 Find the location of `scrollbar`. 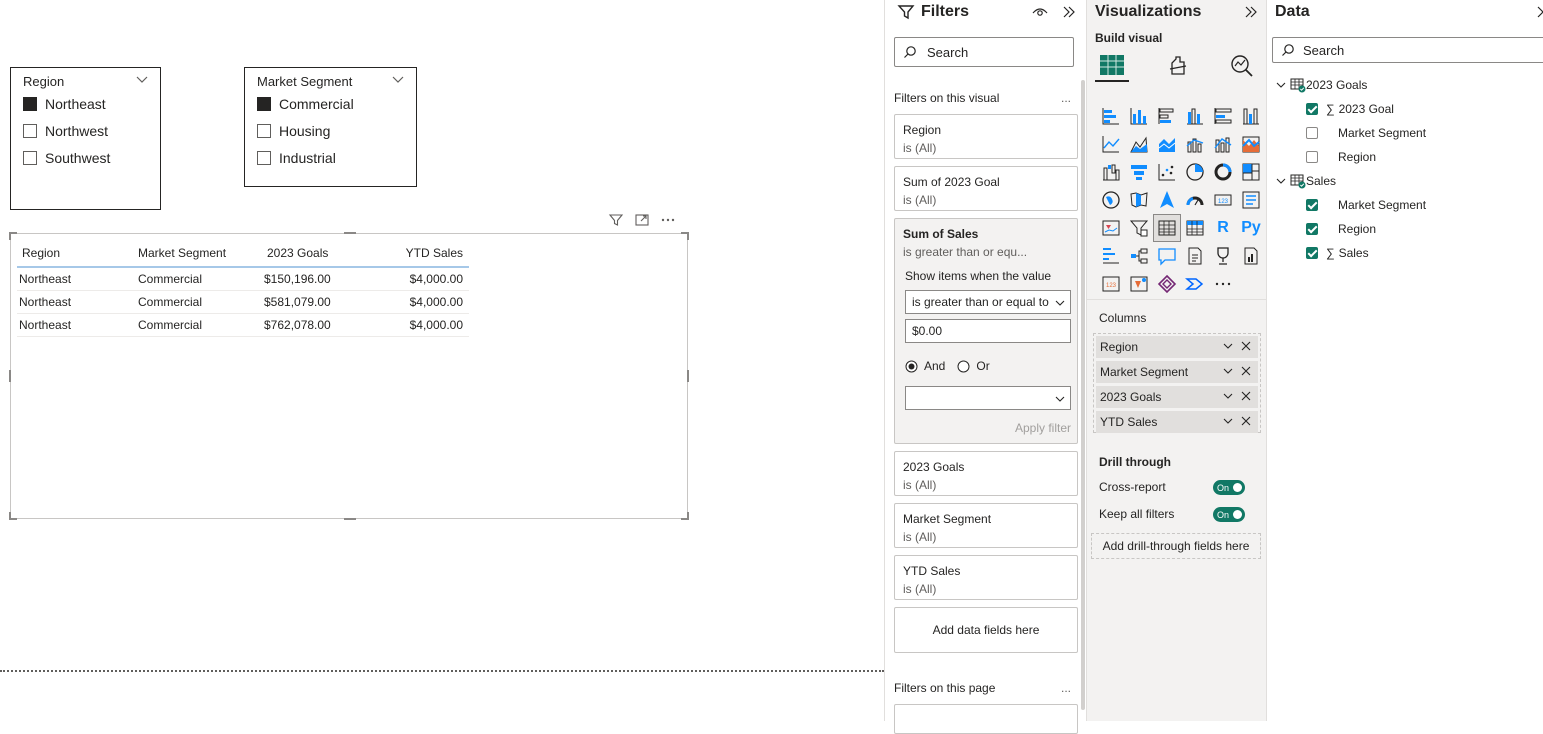

scrollbar is located at coordinates (1083, 395).